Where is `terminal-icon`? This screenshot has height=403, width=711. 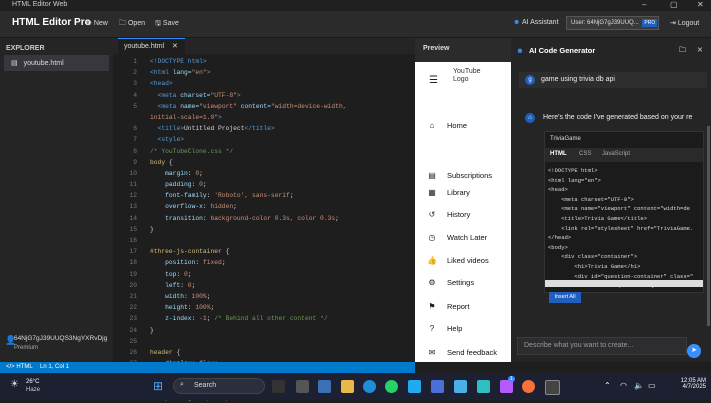 terminal-icon is located at coordinates (483, 386).